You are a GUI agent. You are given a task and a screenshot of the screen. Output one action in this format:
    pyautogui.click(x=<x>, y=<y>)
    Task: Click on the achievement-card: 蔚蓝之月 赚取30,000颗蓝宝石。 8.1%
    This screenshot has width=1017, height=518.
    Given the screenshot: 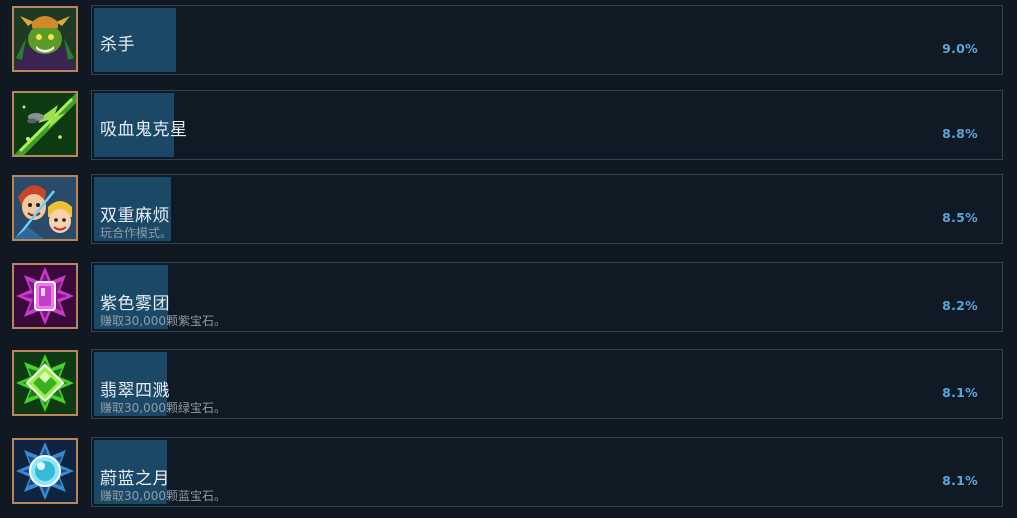 What is the action you would take?
    pyautogui.click(x=547, y=472)
    